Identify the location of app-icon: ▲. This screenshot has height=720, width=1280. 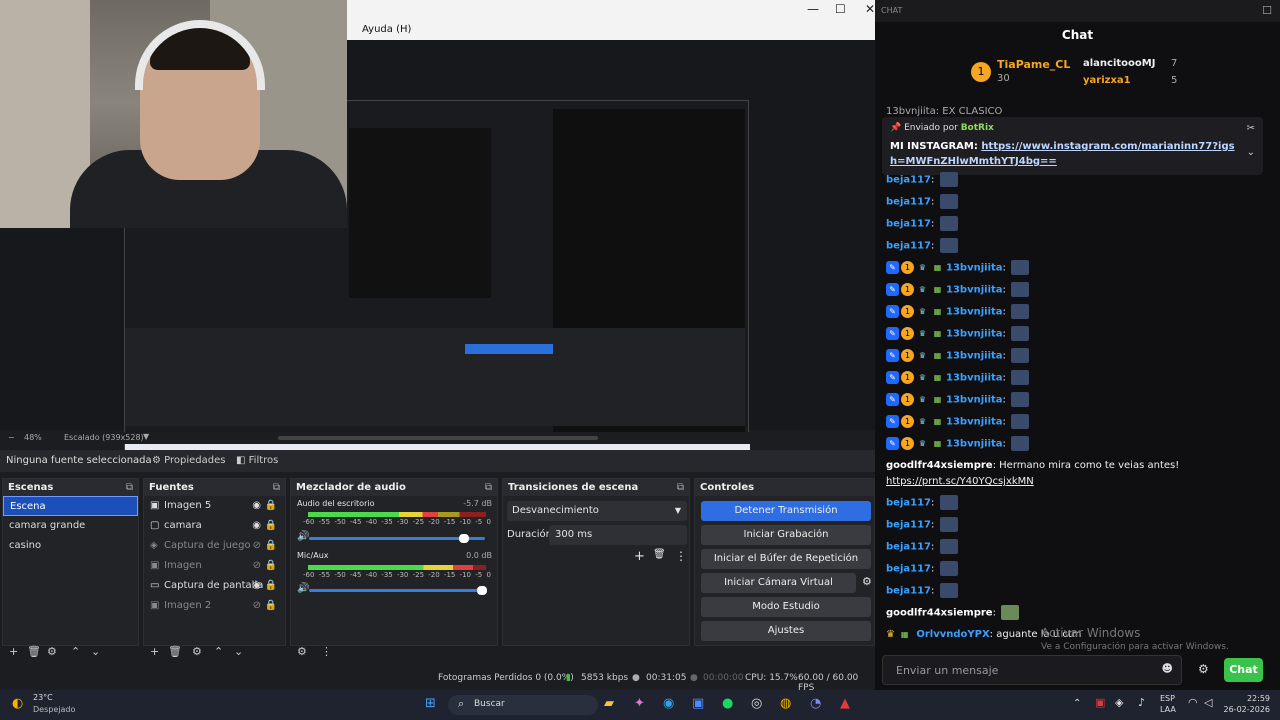
(845, 703).